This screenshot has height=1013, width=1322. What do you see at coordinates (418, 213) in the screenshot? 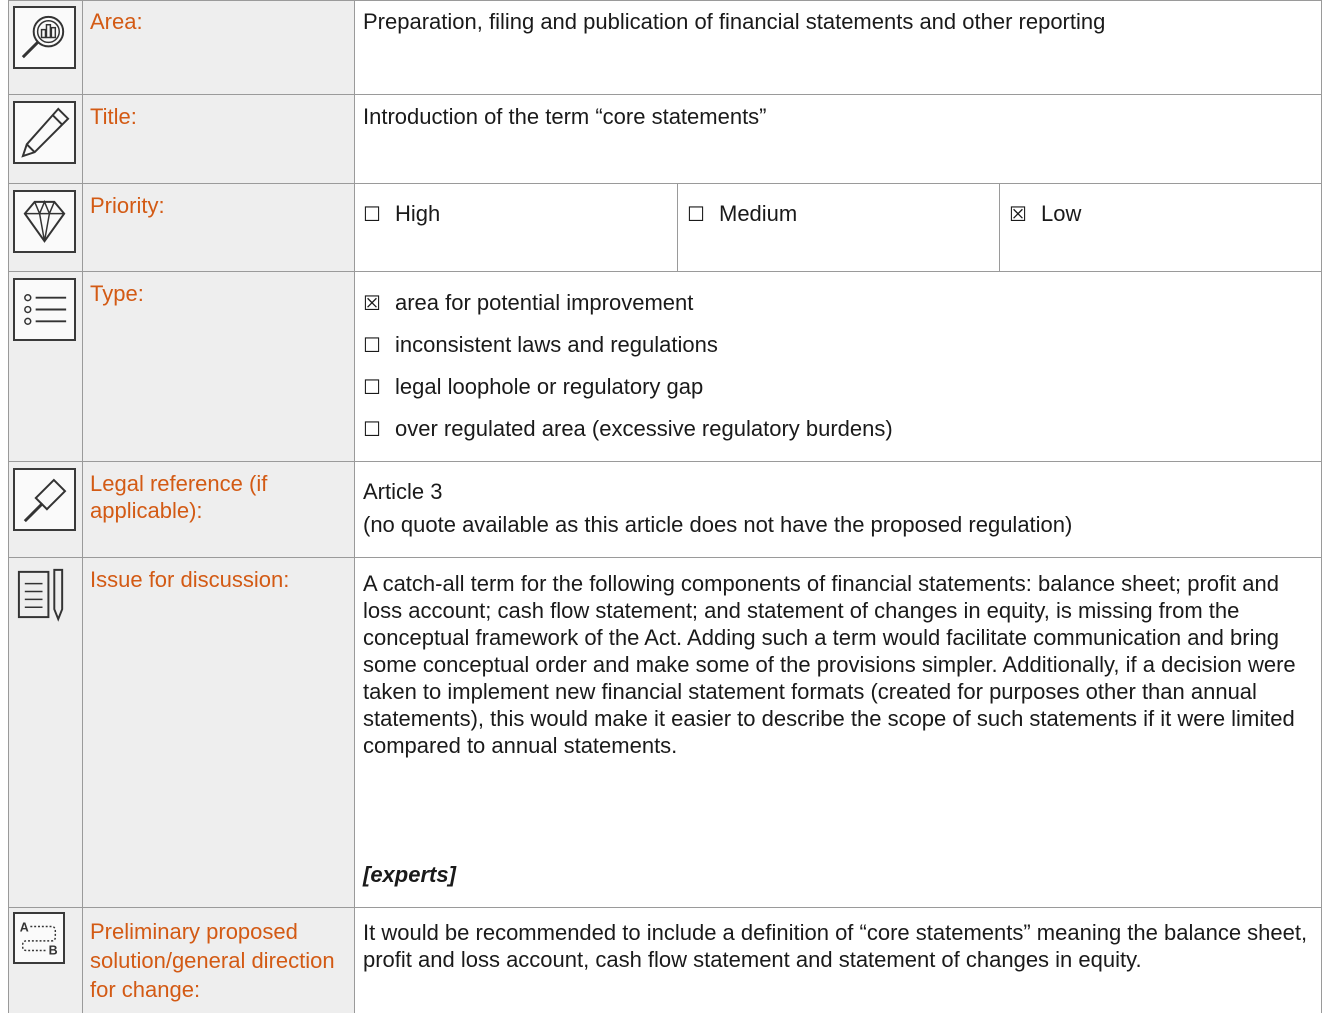
I see `priority-high-text: High` at bounding box center [418, 213].